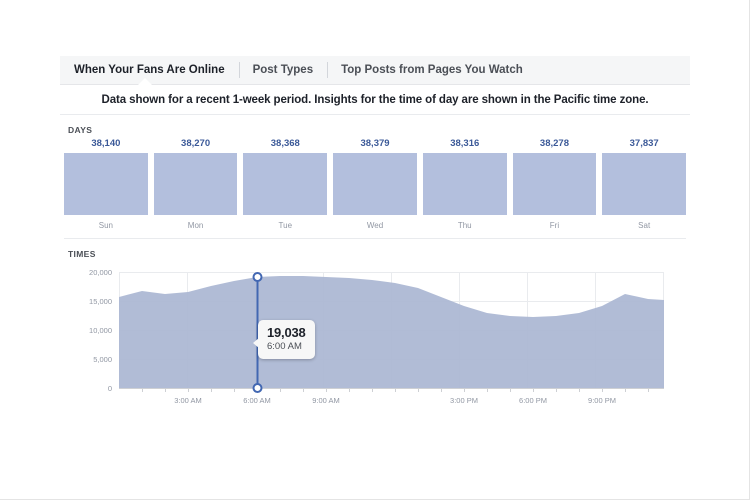 This screenshot has height=500, width=750. Describe the element at coordinates (285, 143) in the screenshot. I see `day-value: 38,368` at that location.